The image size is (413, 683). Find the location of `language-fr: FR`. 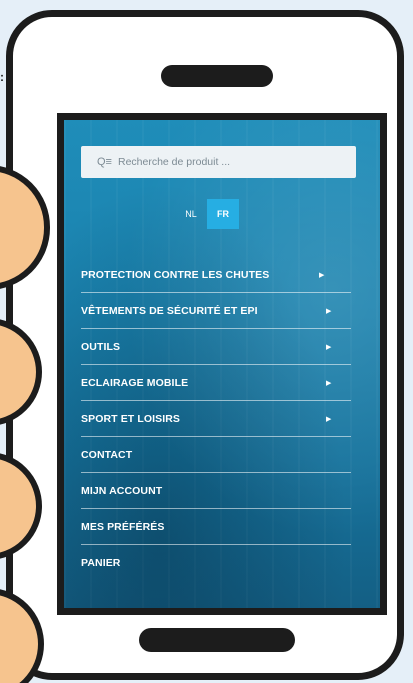

language-fr: FR is located at coordinates (223, 214).